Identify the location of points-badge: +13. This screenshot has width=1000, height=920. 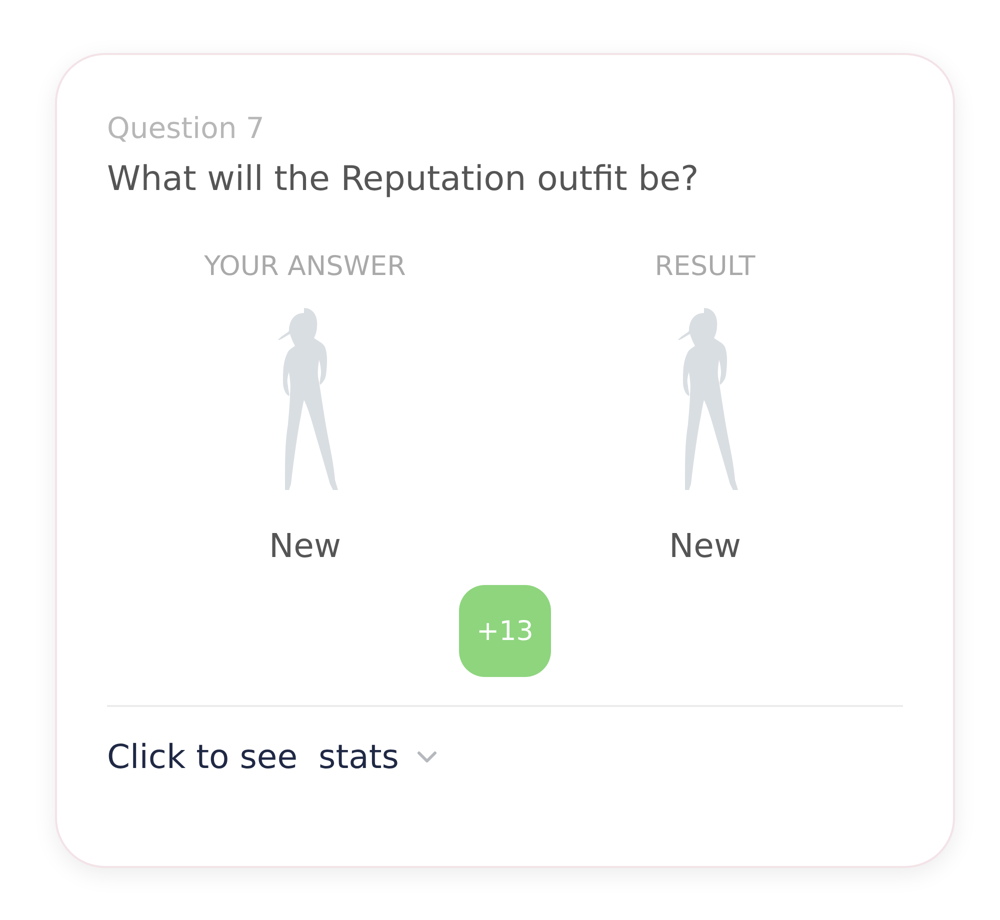
(505, 631).